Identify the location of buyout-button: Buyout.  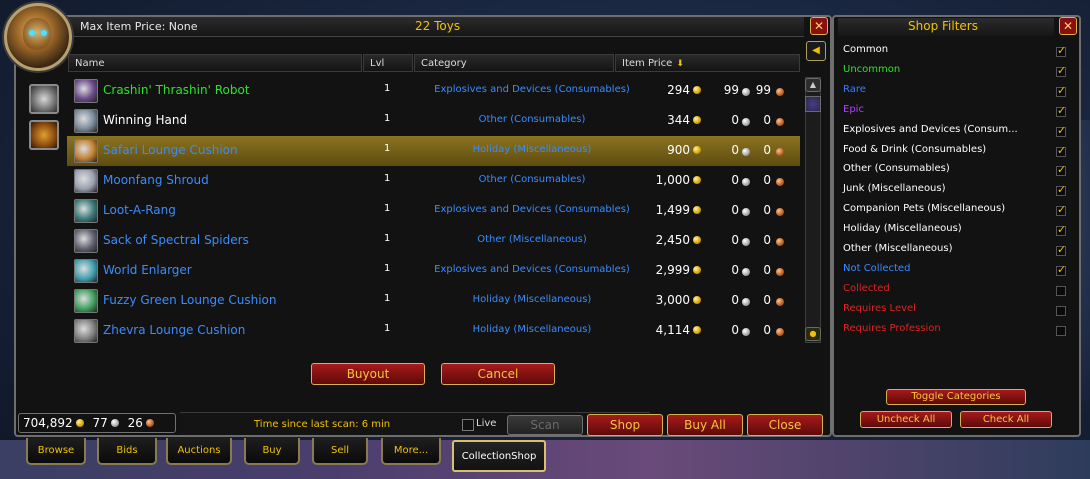
(368, 374).